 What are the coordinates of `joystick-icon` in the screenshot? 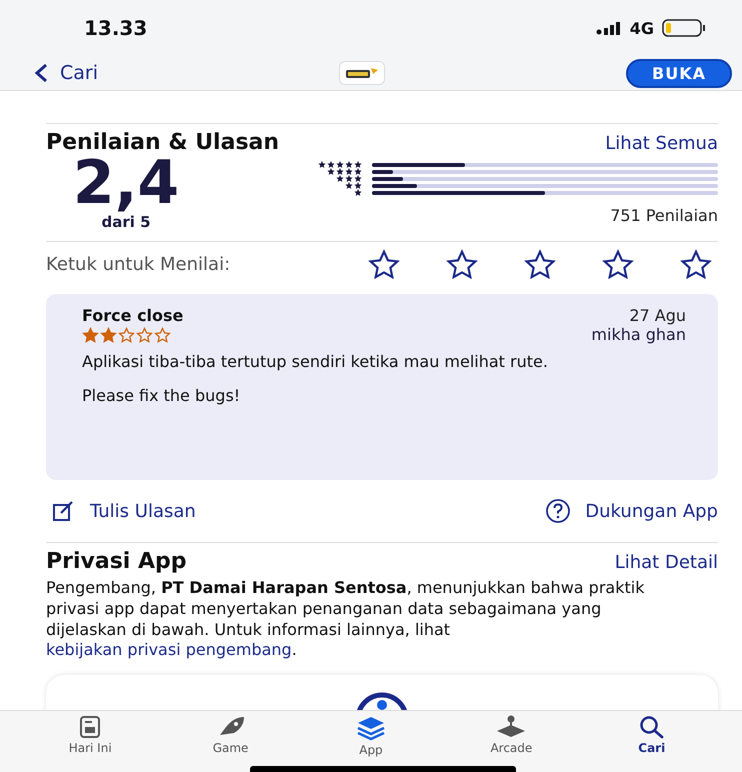 It's located at (511, 727).